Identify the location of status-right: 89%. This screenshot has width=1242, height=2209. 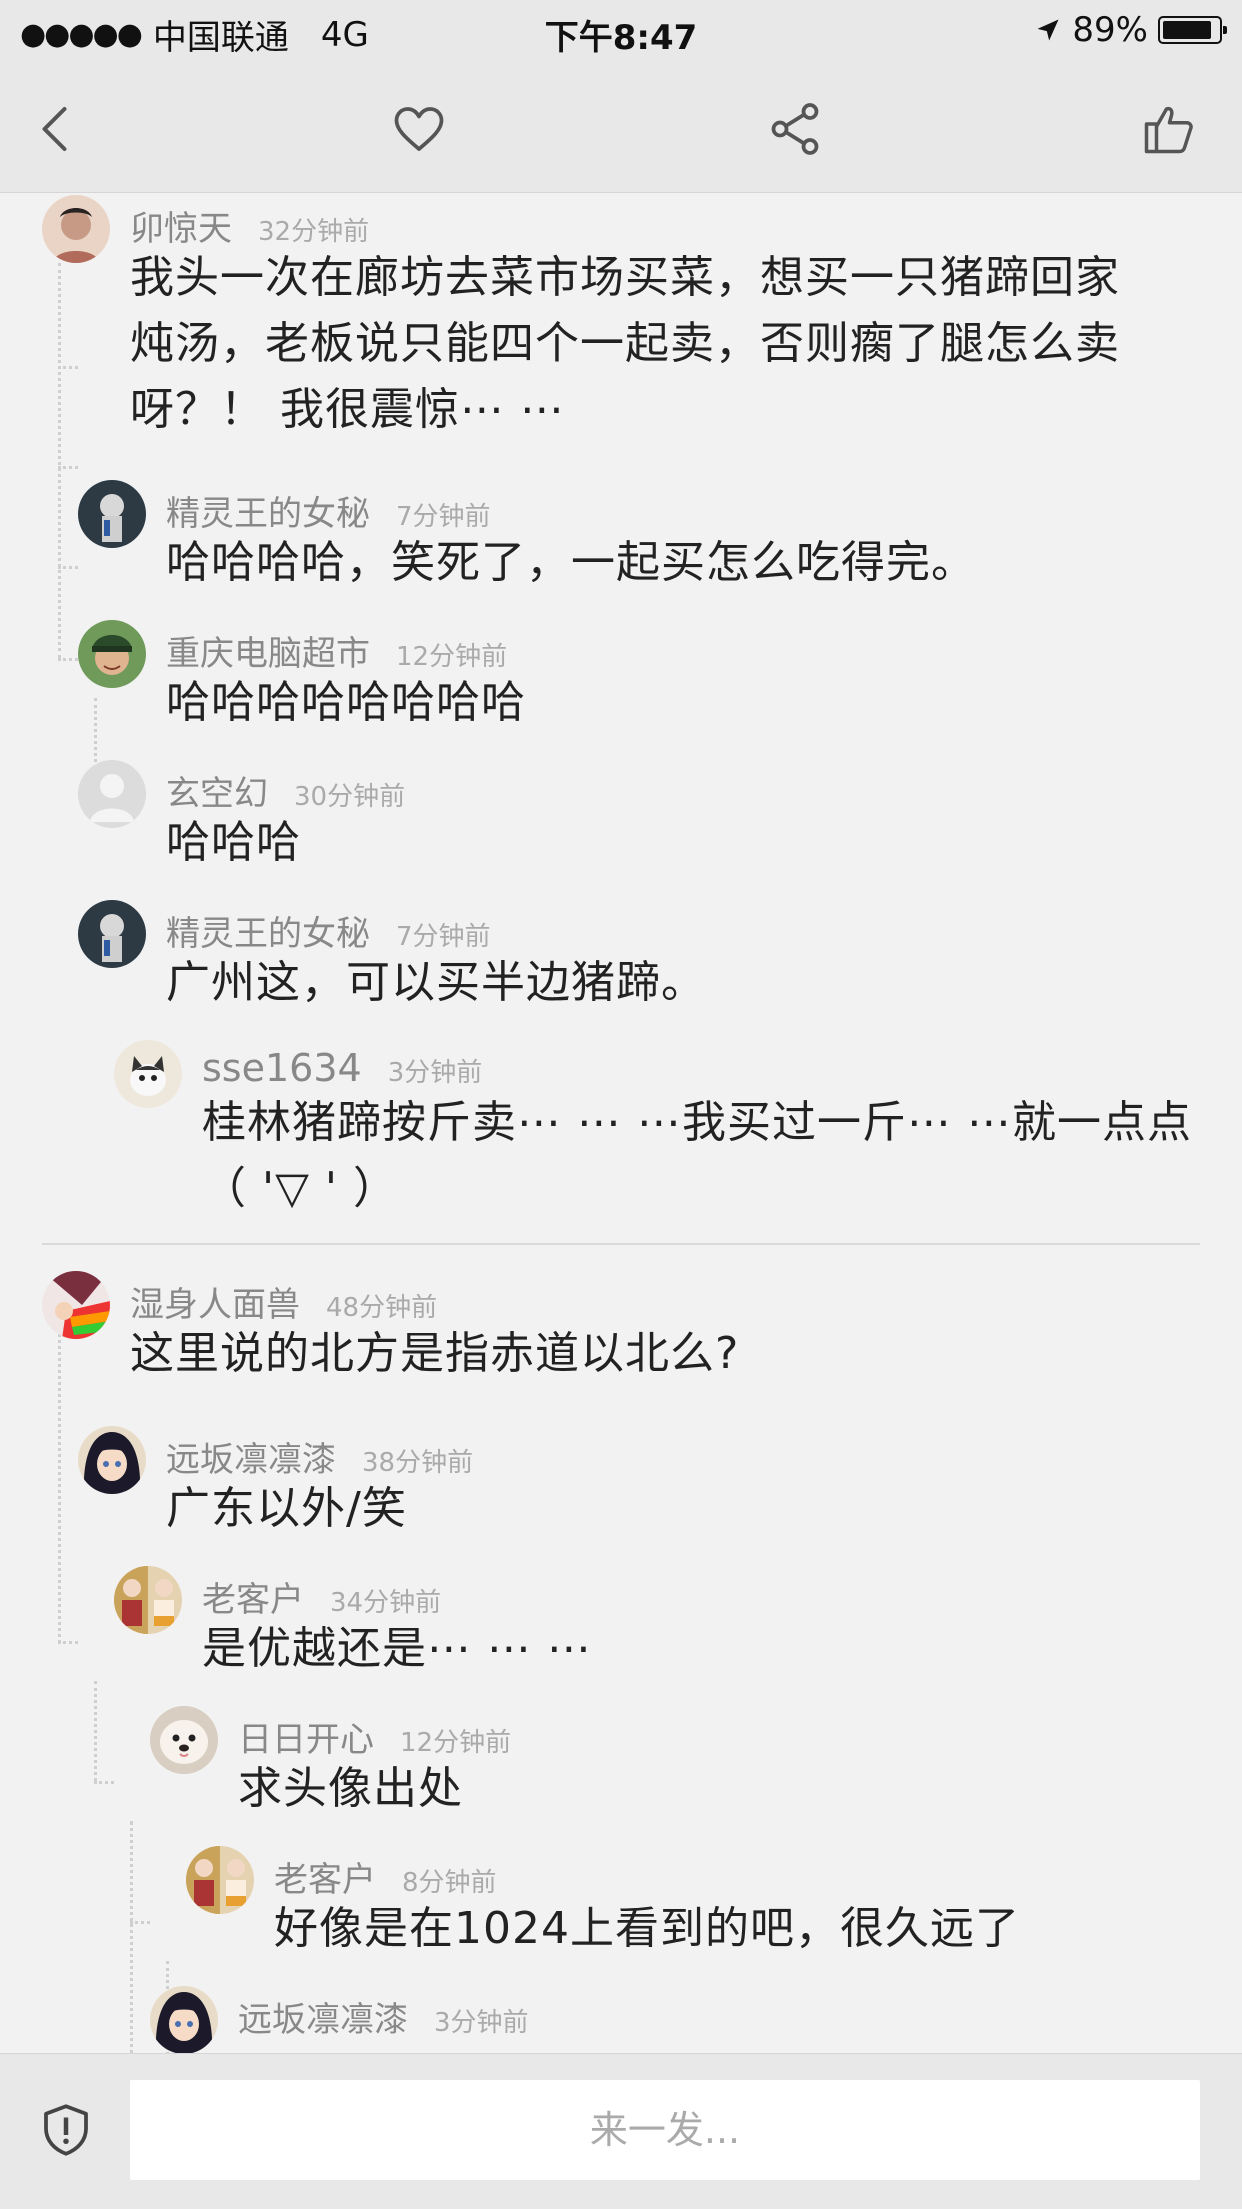
(1130, 30).